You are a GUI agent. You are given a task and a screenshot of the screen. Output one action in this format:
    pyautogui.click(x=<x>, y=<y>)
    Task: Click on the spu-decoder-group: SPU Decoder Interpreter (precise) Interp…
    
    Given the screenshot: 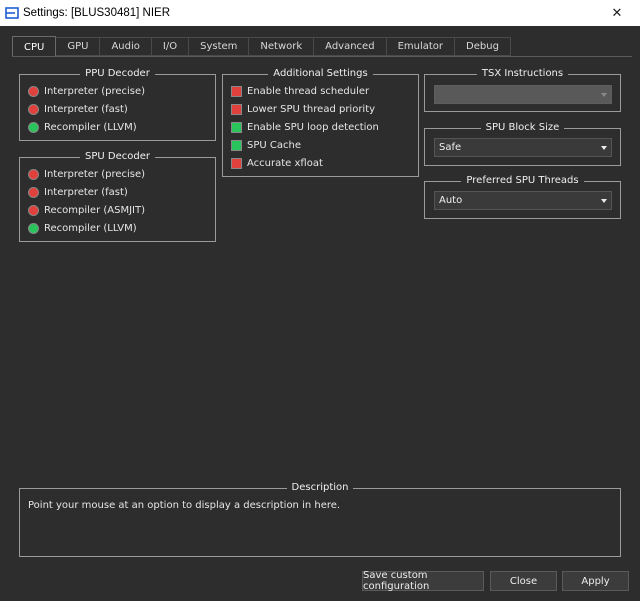 What is the action you would take?
    pyautogui.click(x=117, y=196)
    